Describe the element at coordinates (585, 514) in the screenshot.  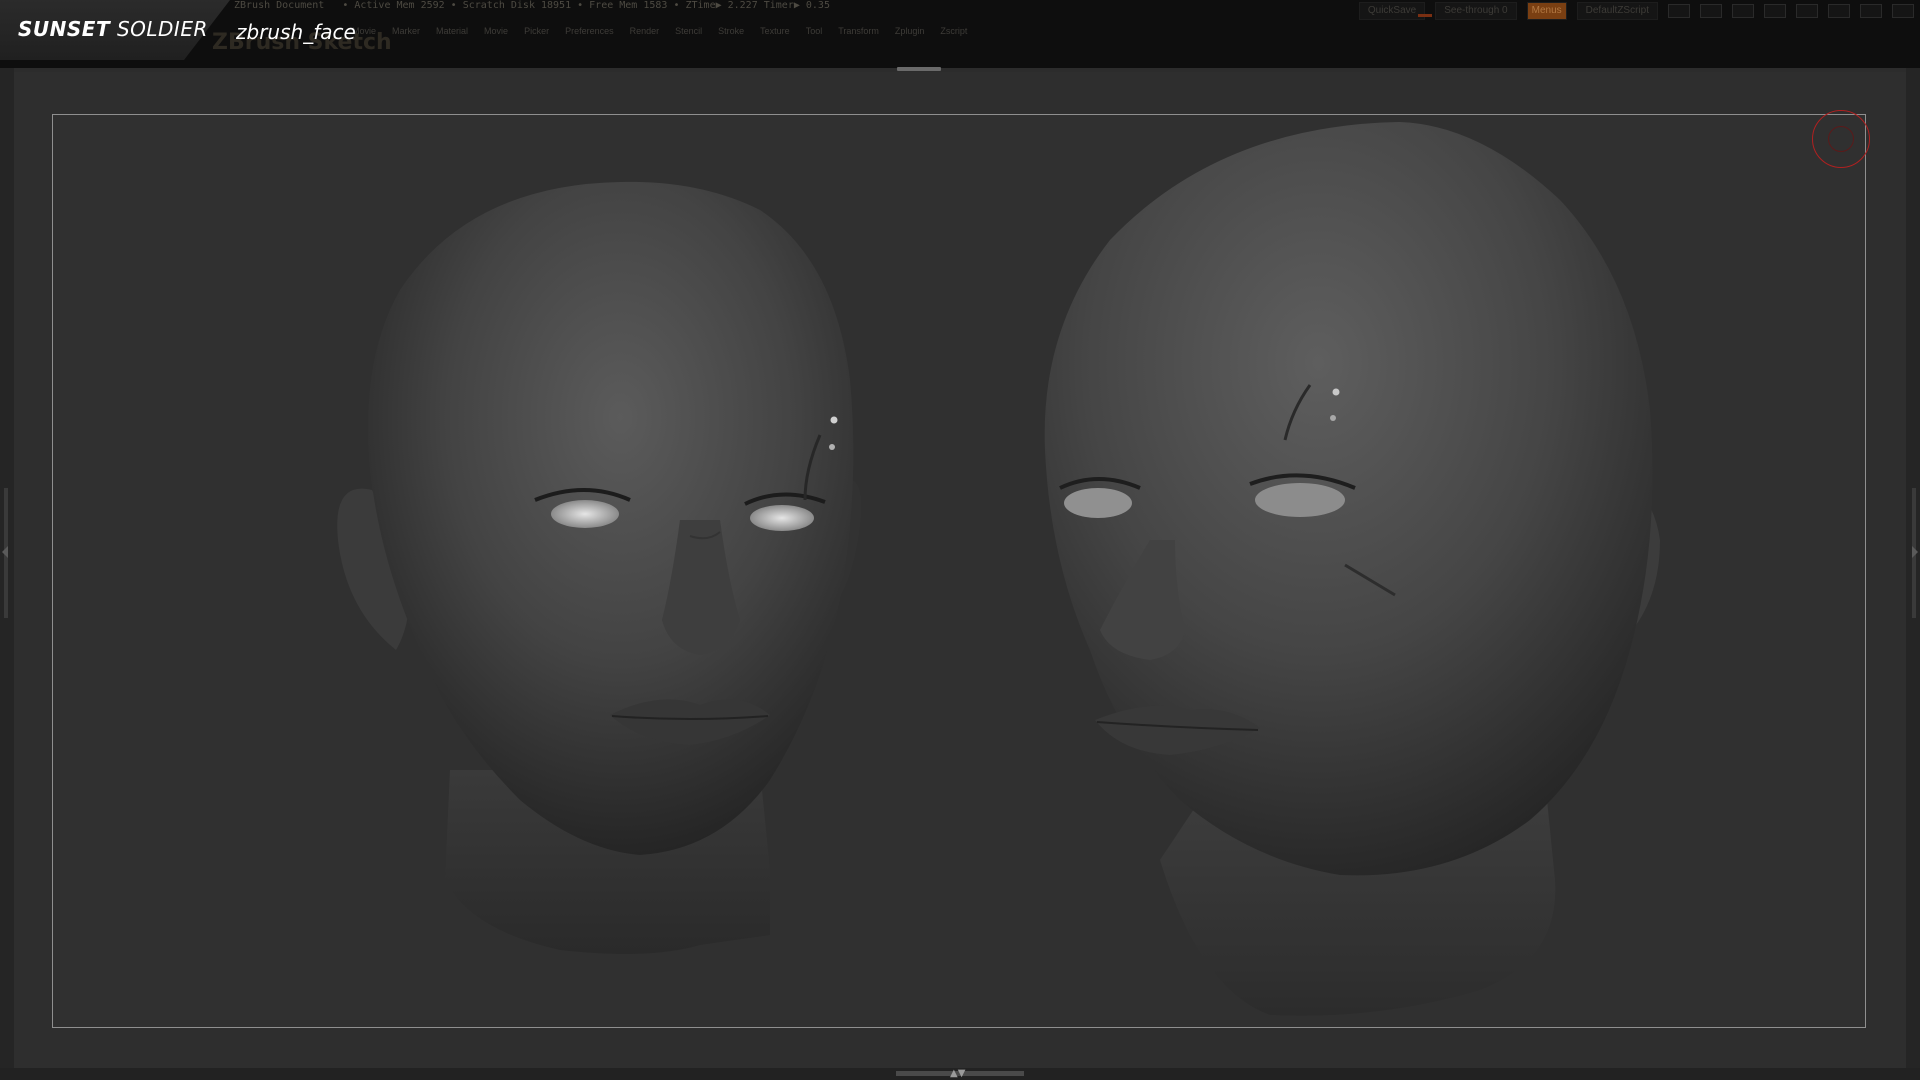
I see `eye-left-front` at that location.